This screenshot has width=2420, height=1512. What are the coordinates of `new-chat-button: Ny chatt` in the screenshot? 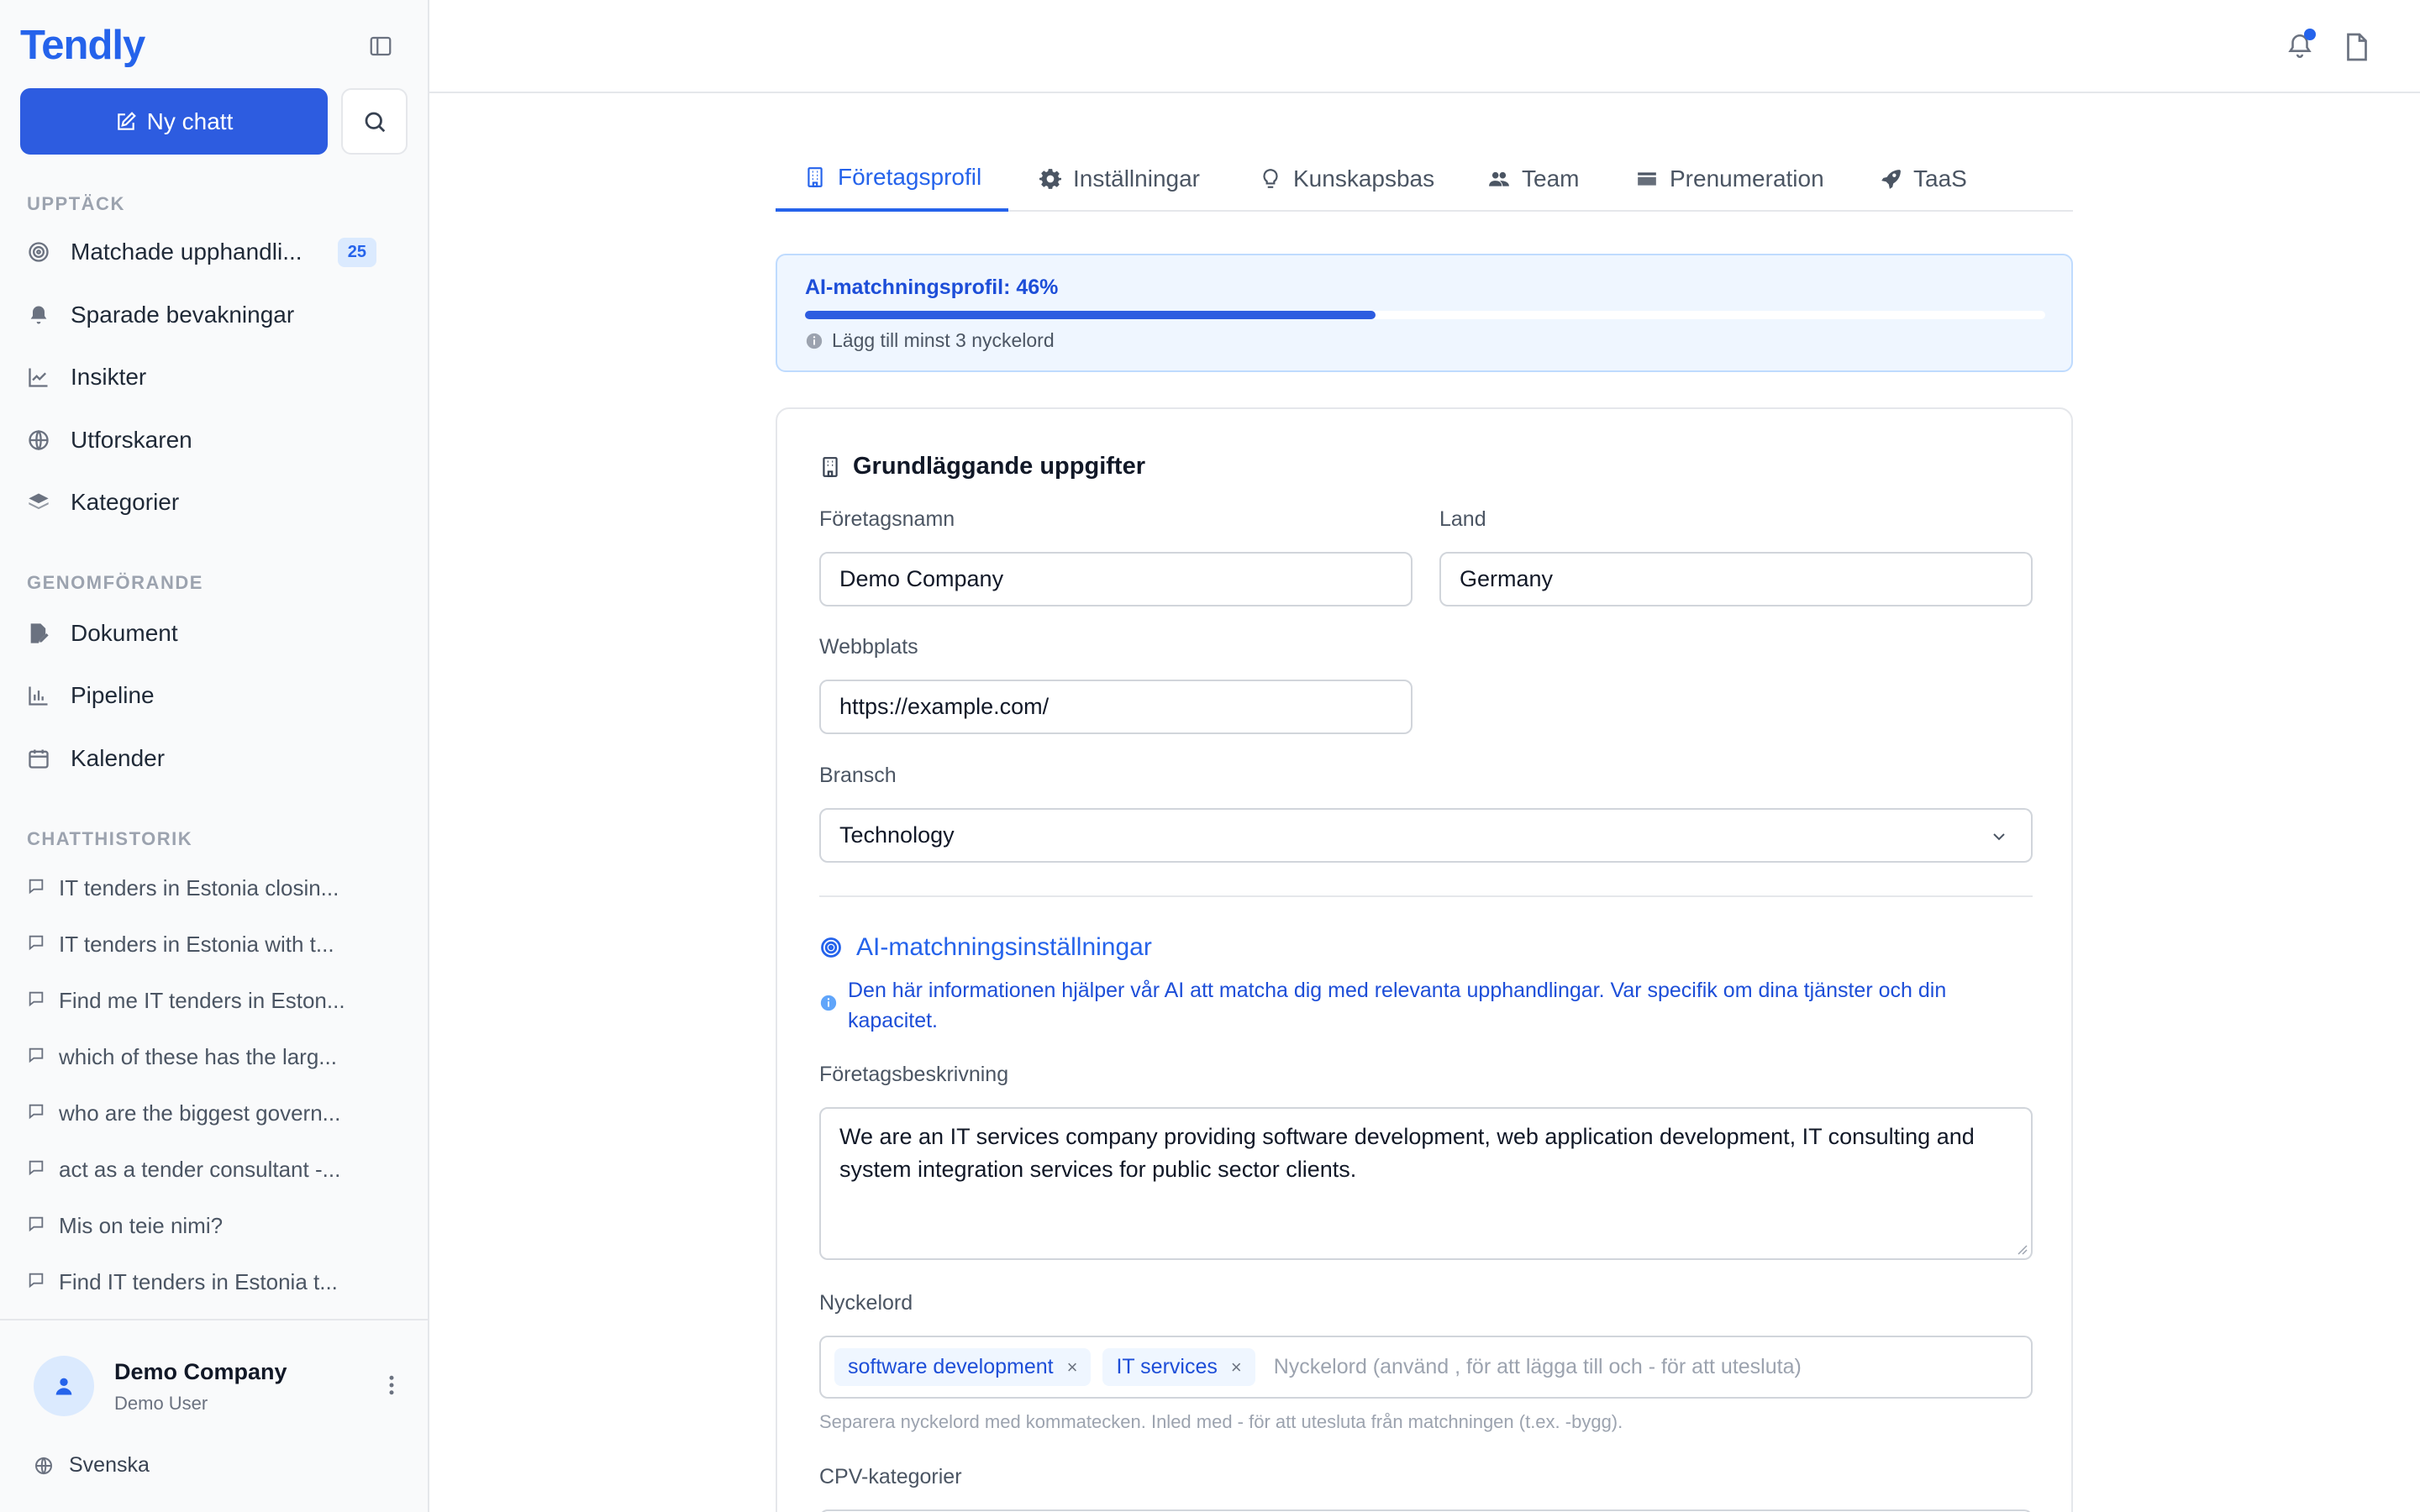 It's located at (174, 121).